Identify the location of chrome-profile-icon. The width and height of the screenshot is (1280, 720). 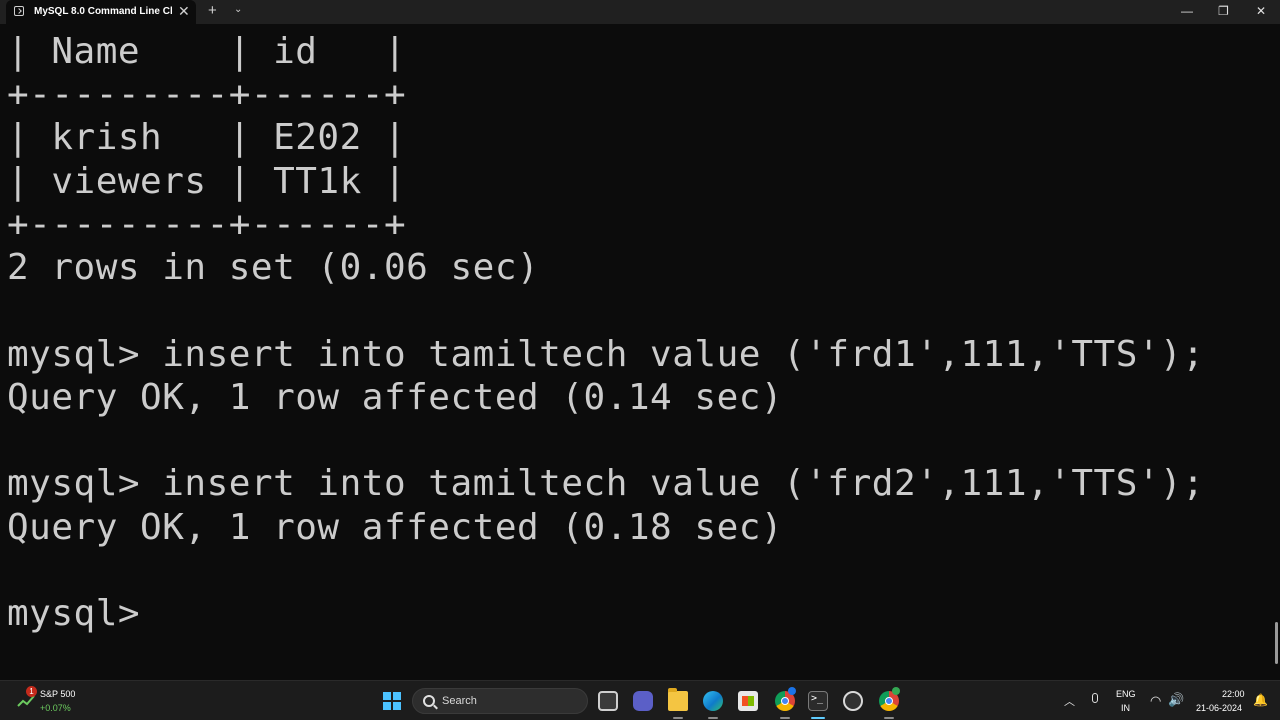
(889, 699).